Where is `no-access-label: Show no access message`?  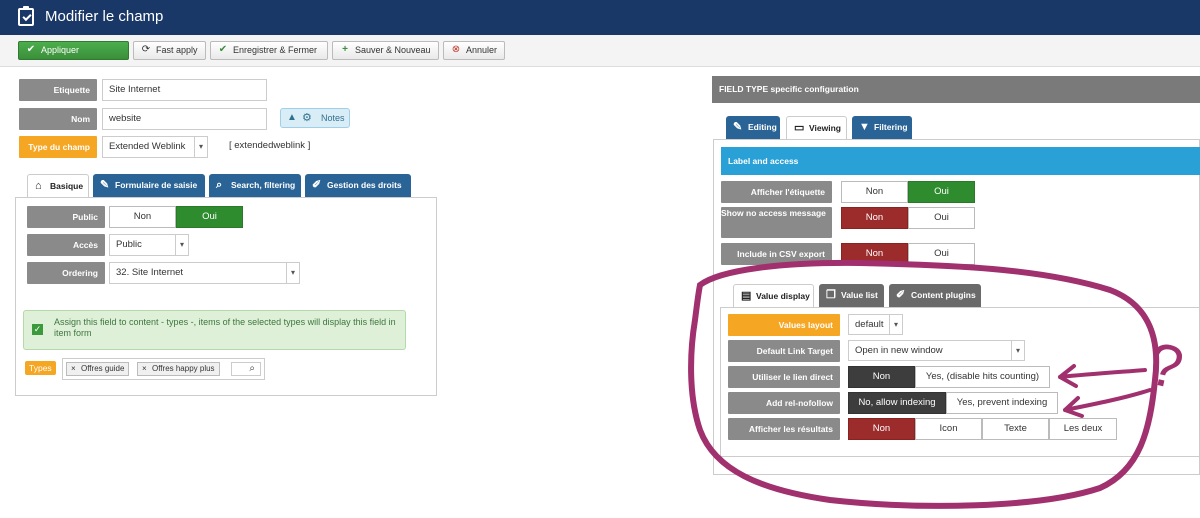 no-access-label: Show no access message is located at coordinates (776, 222).